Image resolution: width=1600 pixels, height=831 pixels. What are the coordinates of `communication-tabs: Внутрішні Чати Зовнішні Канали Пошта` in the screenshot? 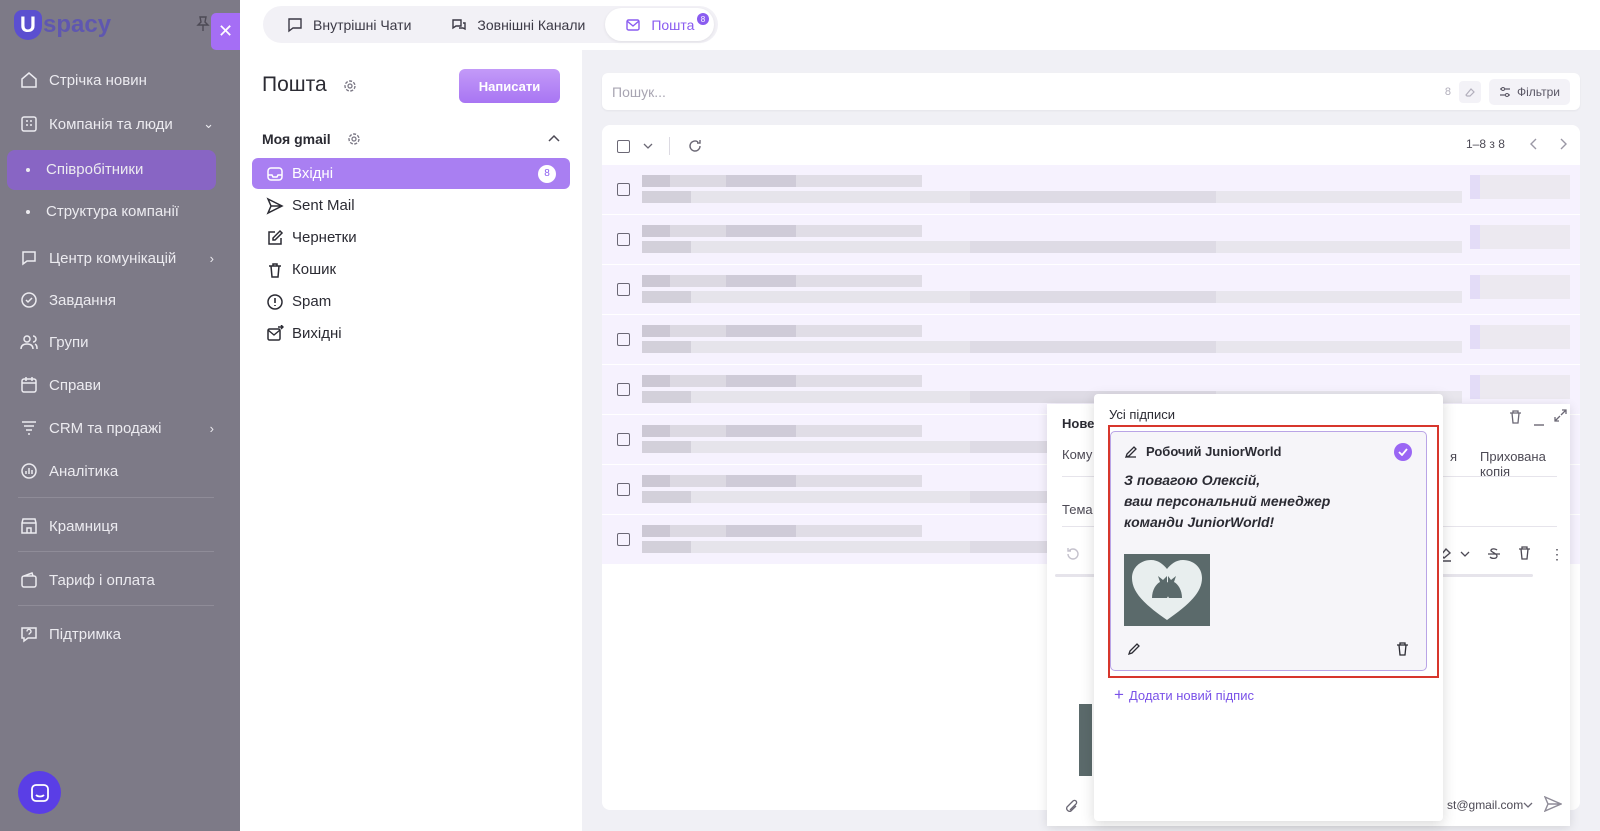 It's located at (491, 24).